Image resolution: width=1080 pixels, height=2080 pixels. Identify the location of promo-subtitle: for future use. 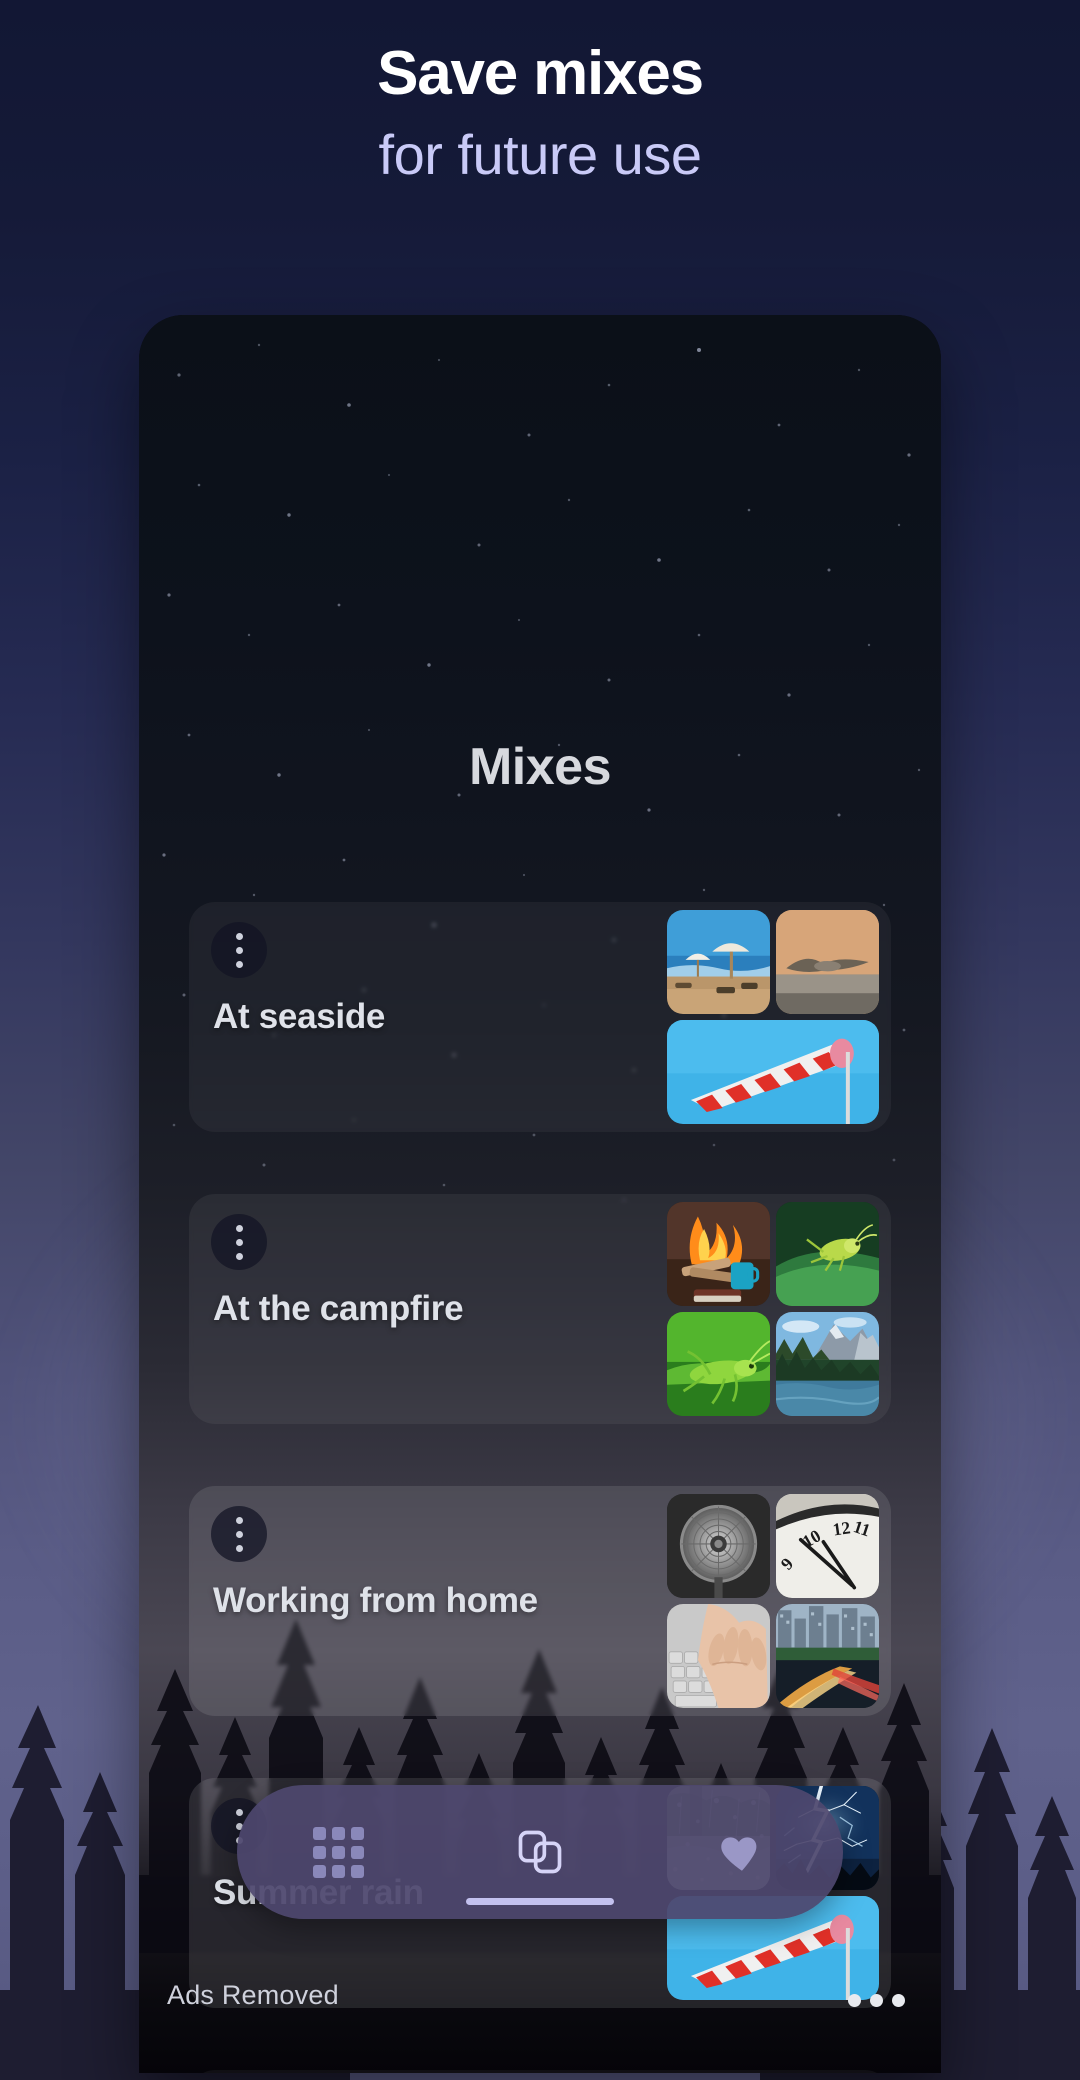
(540, 155).